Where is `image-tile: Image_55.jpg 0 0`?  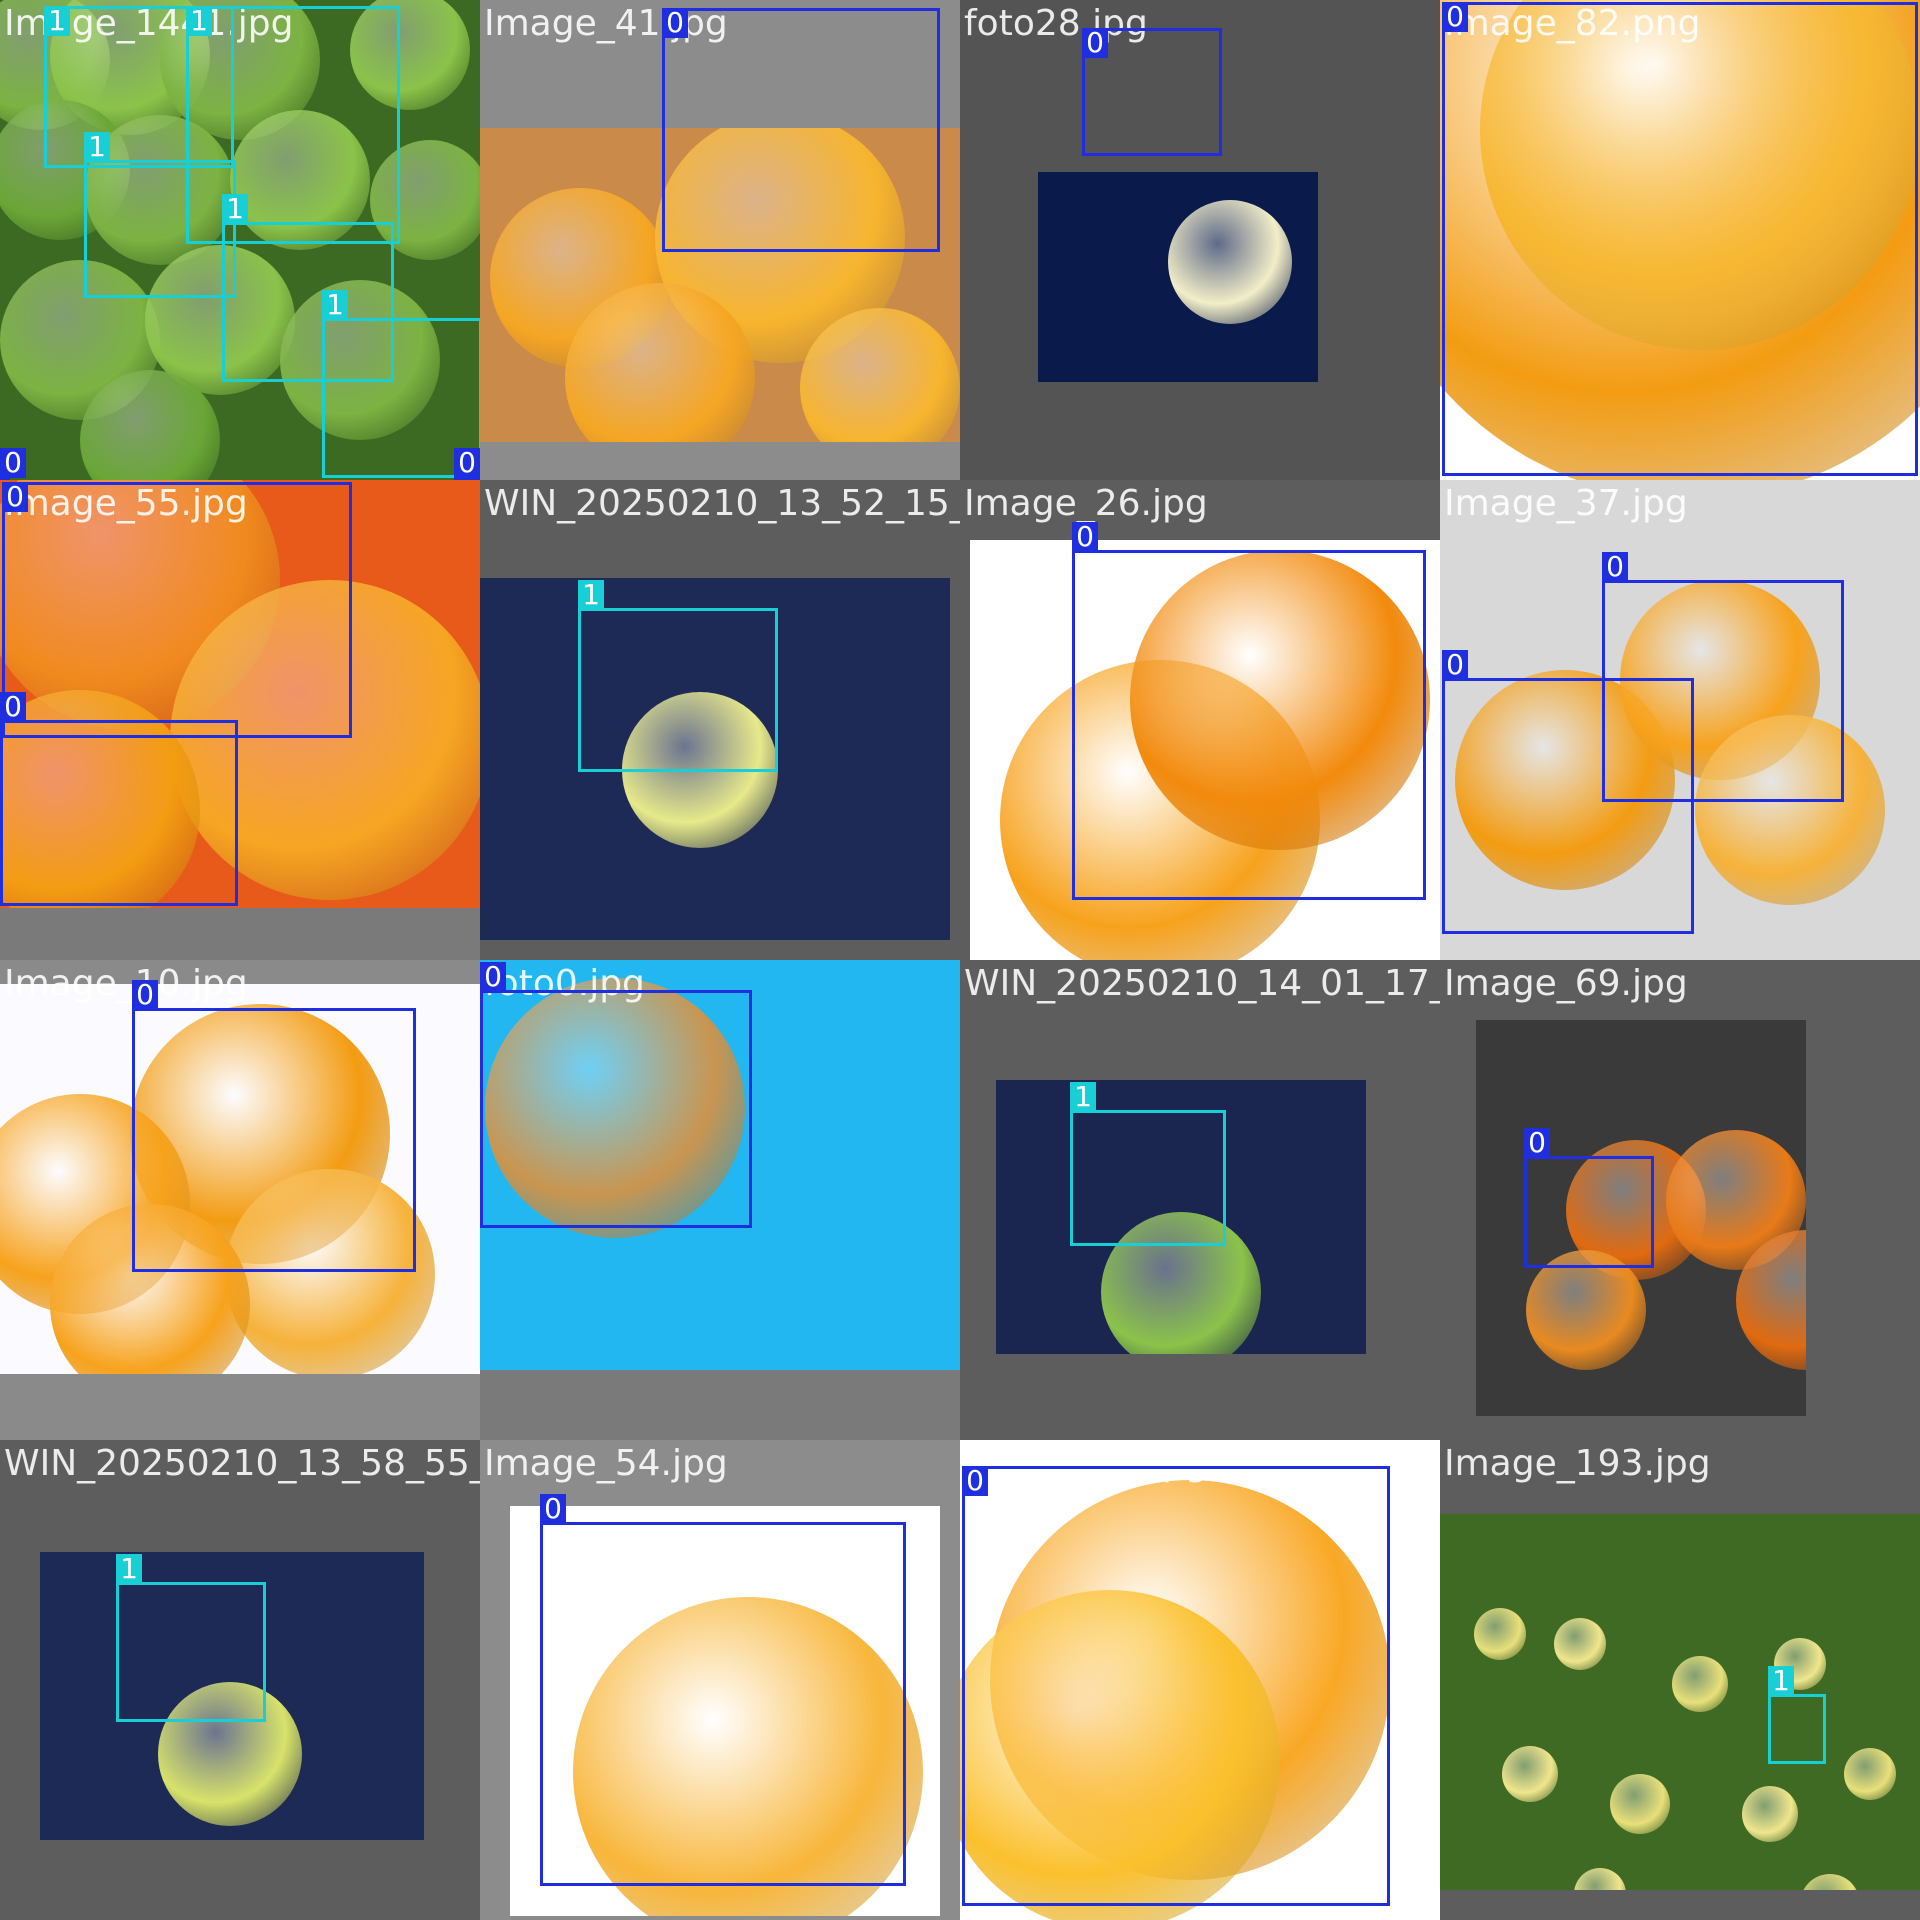
image-tile: Image_55.jpg 0 0 is located at coordinates (240, 720).